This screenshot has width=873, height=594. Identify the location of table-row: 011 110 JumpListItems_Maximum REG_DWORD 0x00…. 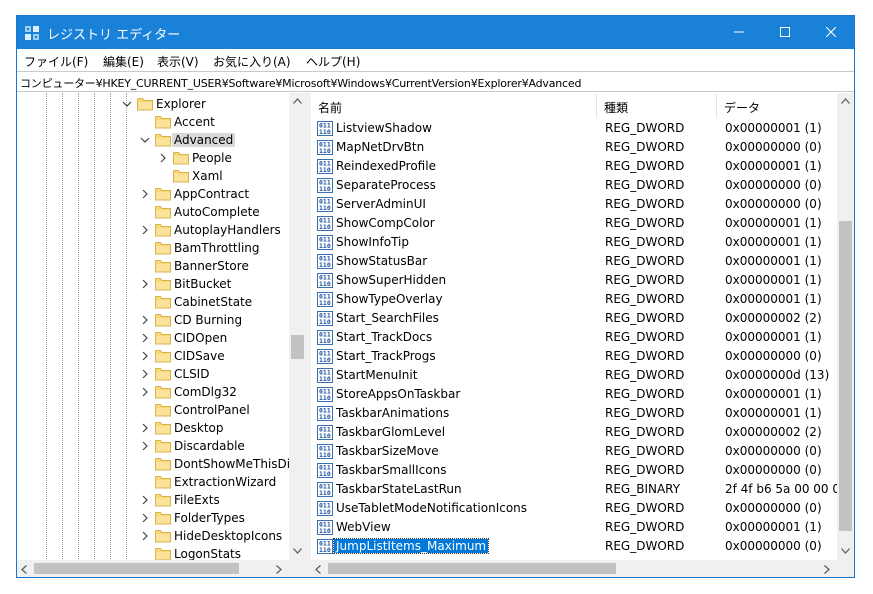
(574, 546).